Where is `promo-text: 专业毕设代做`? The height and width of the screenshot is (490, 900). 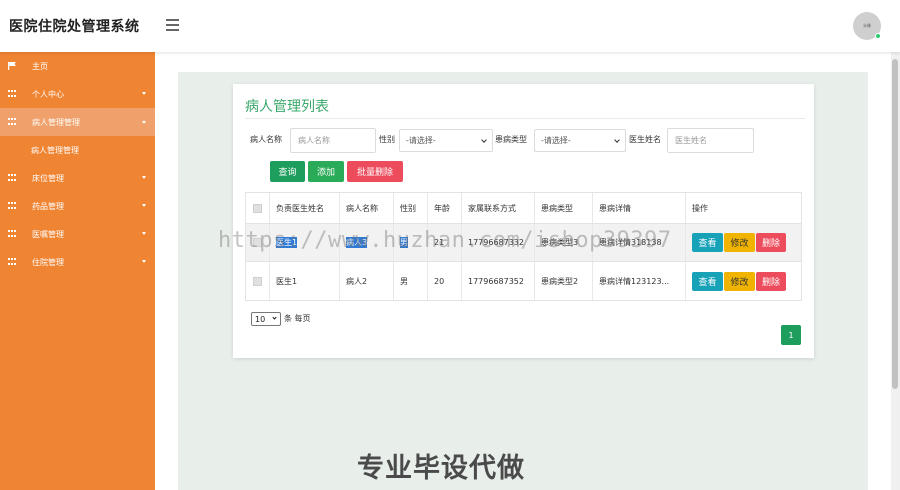
promo-text: 专业毕设代做 is located at coordinates (441, 468).